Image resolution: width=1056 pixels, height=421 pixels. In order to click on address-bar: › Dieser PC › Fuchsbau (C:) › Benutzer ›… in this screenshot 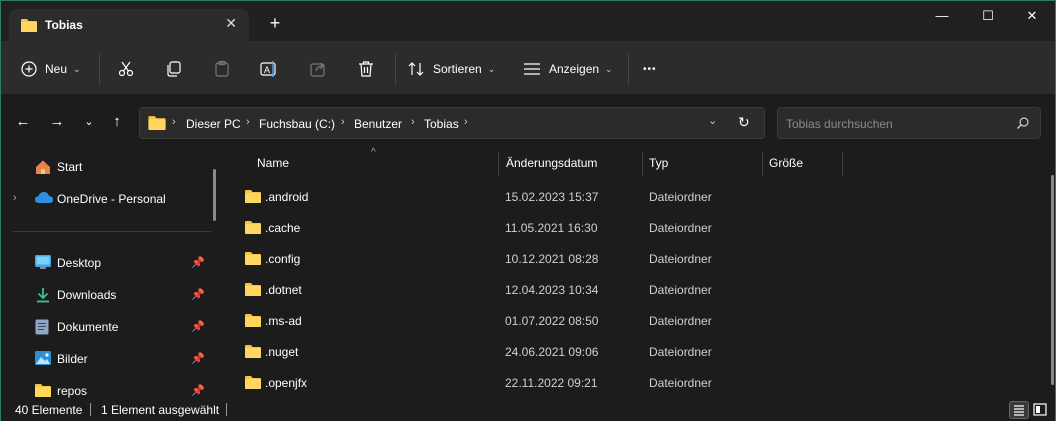, I will do `click(452, 123)`.